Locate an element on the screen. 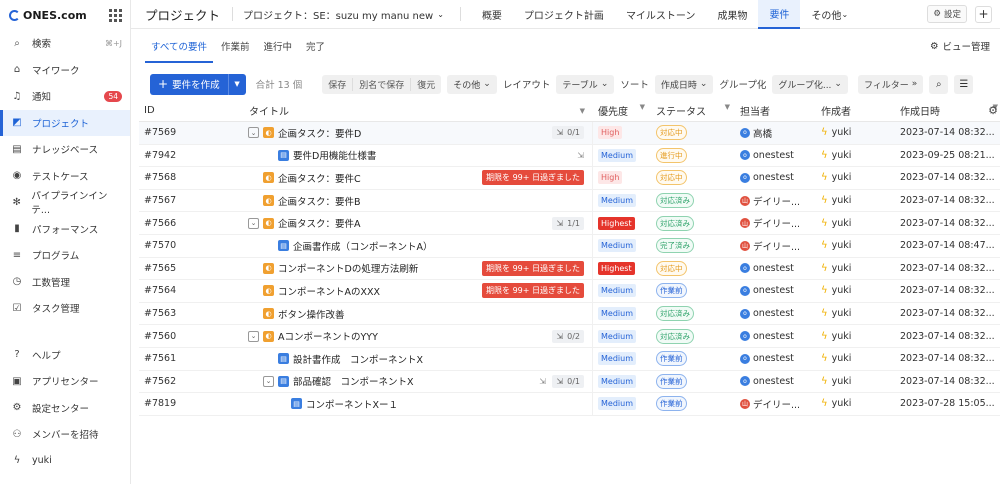 This screenshot has height=484, width=1000. row-title: 設計書作成 コンポーネントX is located at coordinates (358, 359).